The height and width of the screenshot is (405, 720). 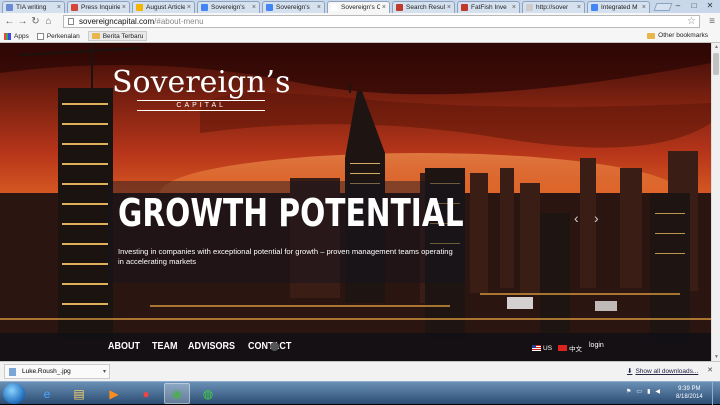 What do you see at coordinates (274, 346) in the screenshot?
I see `nav-search-icon` at bounding box center [274, 346].